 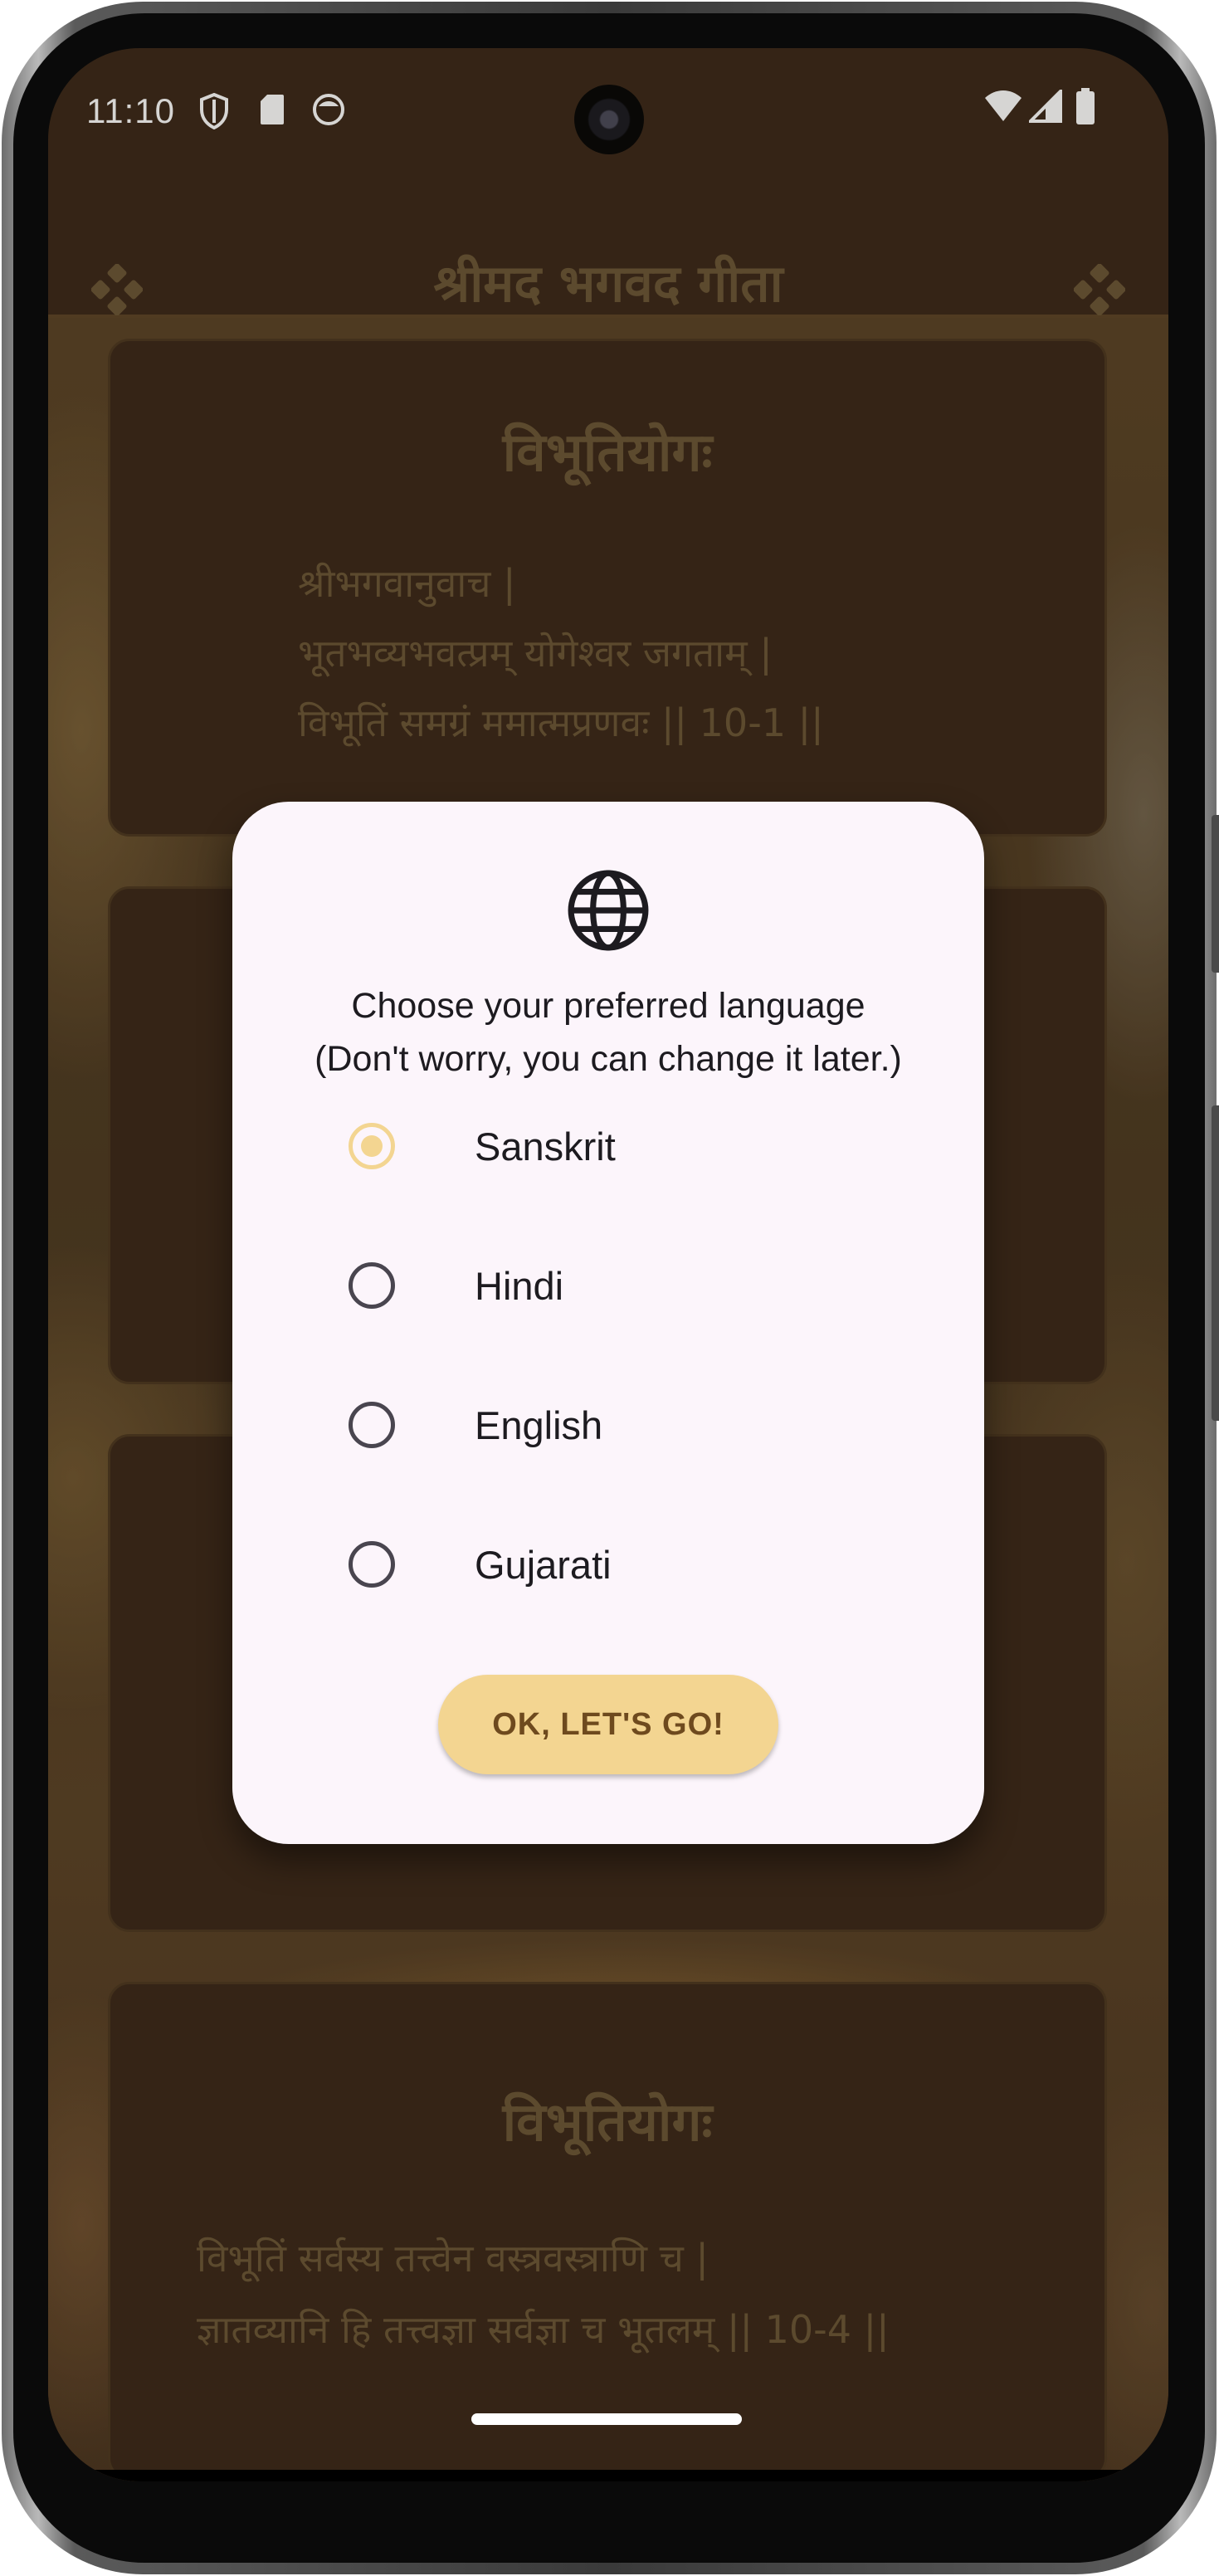 I want to click on language-option-english: English, so click(x=615, y=1425).